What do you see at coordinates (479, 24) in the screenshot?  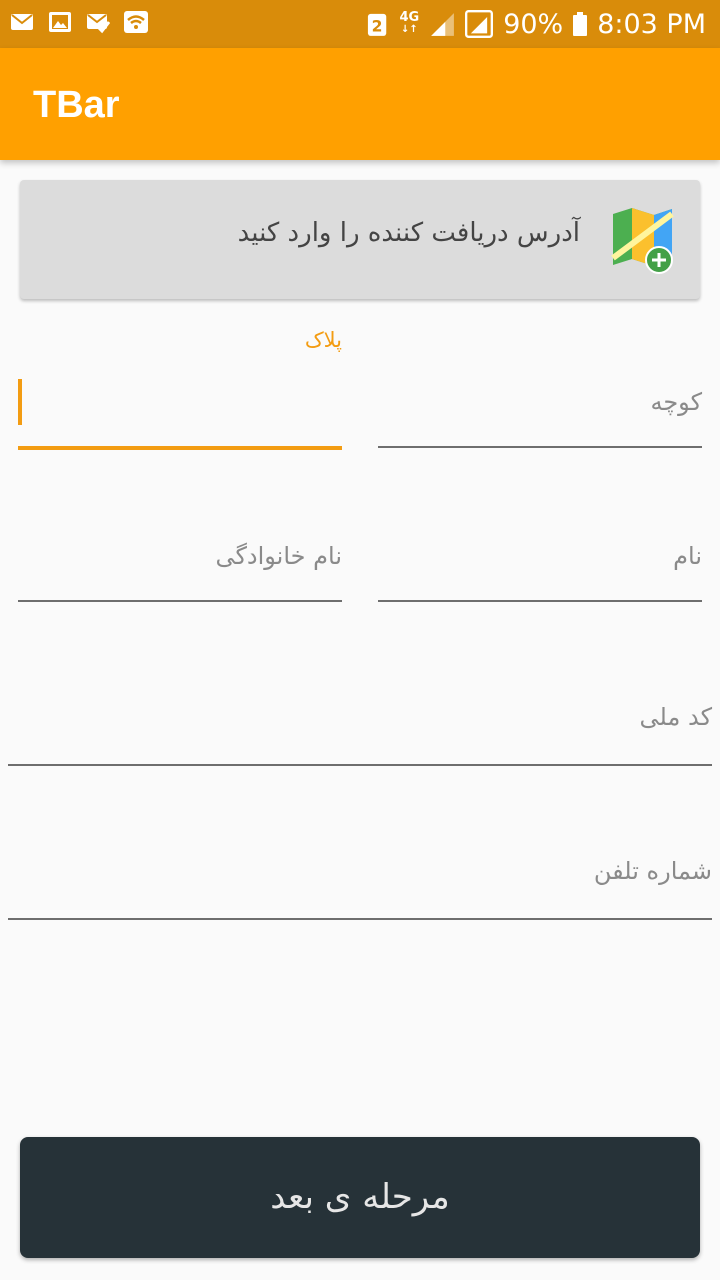 I see `signal-box-icon` at bounding box center [479, 24].